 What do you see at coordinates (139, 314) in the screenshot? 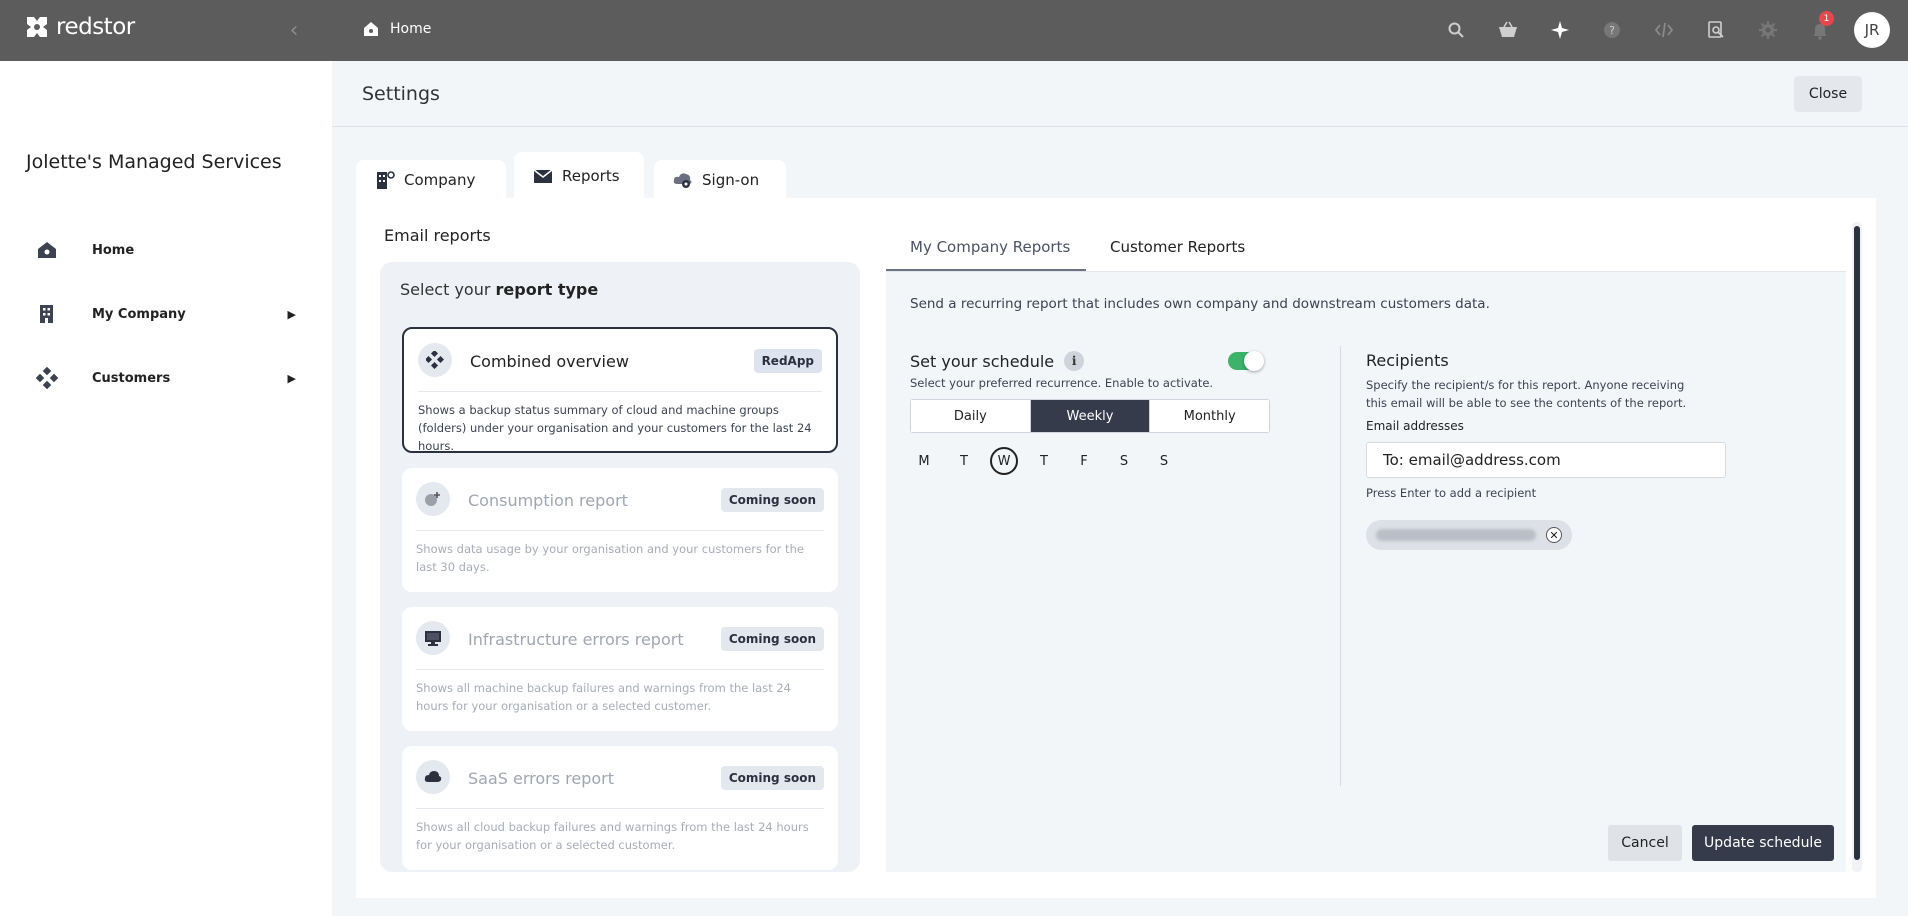
I see `sidebar-item-label: My Company` at bounding box center [139, 314].